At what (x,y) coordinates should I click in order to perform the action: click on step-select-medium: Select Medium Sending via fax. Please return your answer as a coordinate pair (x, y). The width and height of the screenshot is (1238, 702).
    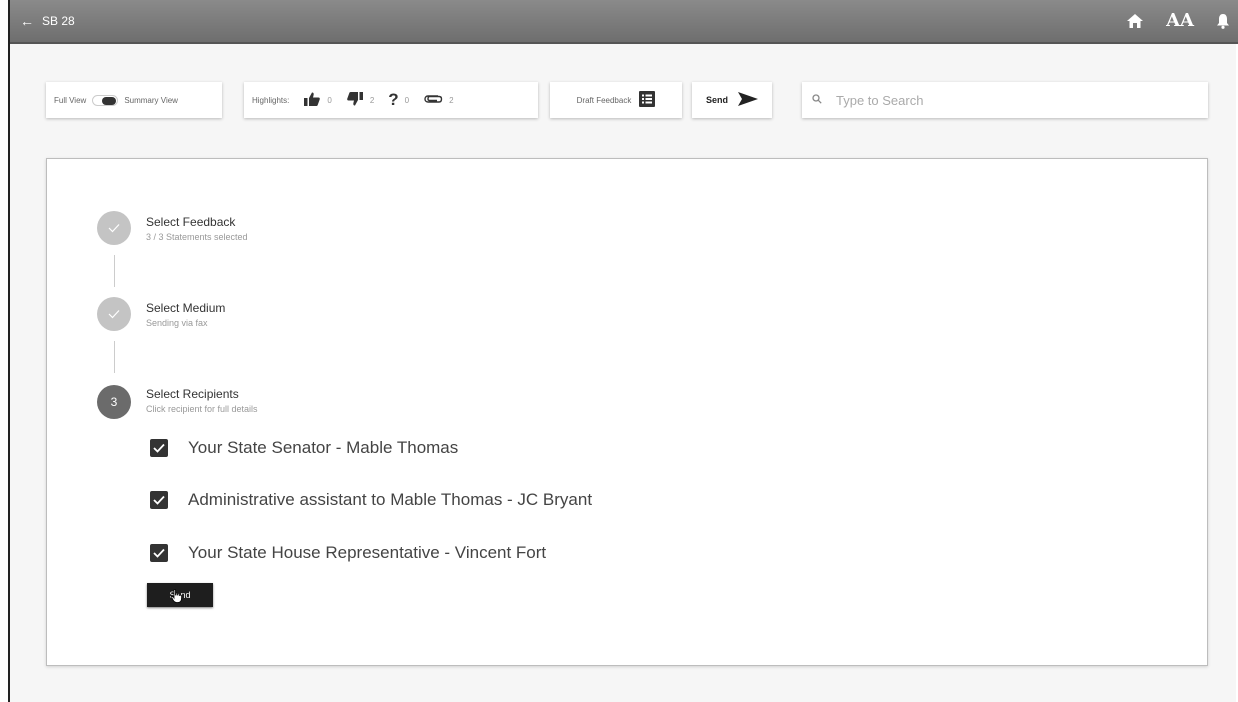
    Looking at the image, I should click on (161, 314).